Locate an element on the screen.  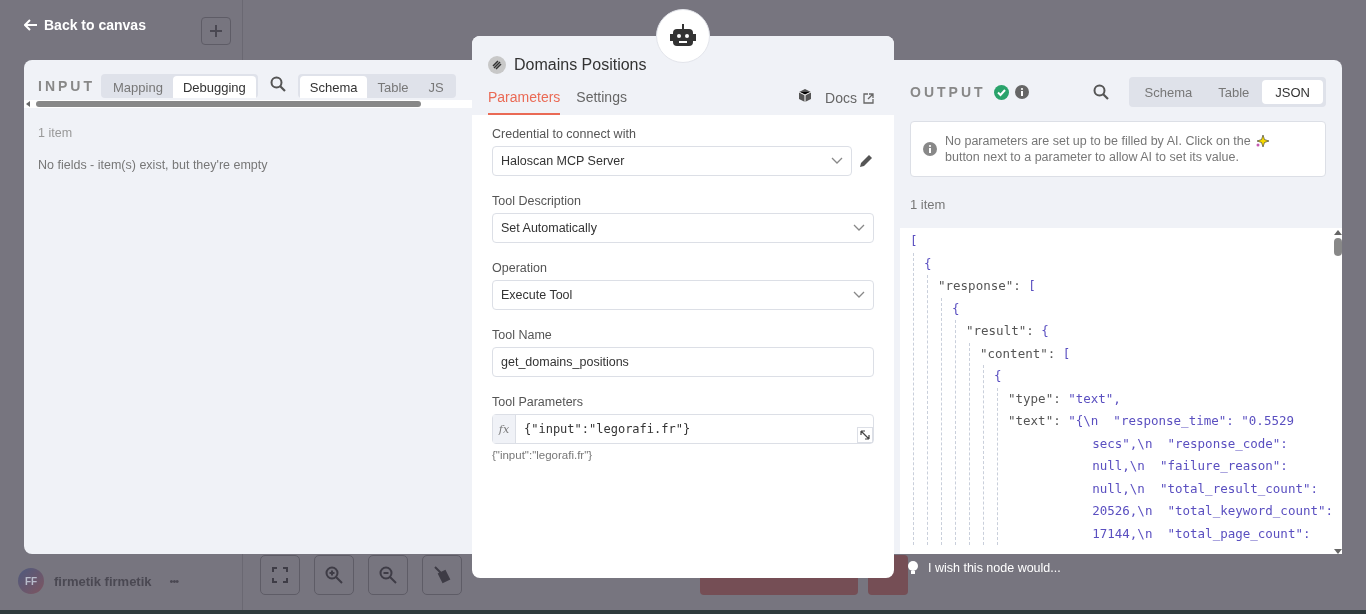
horizontal-scrollbar is located at coordinates (248, 104).